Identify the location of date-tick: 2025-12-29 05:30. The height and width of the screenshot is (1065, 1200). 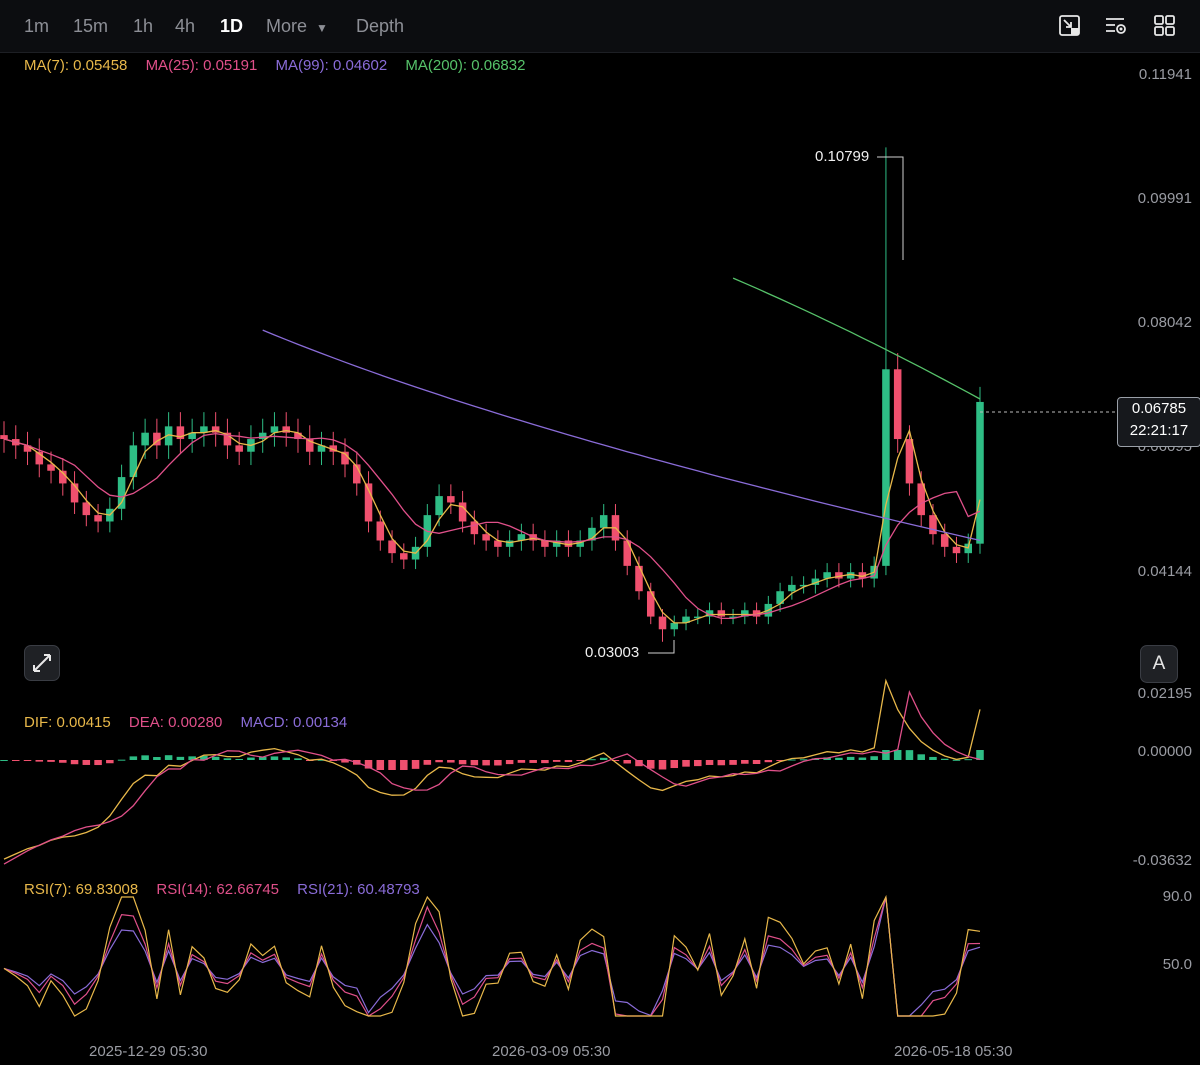
(148, 1051).